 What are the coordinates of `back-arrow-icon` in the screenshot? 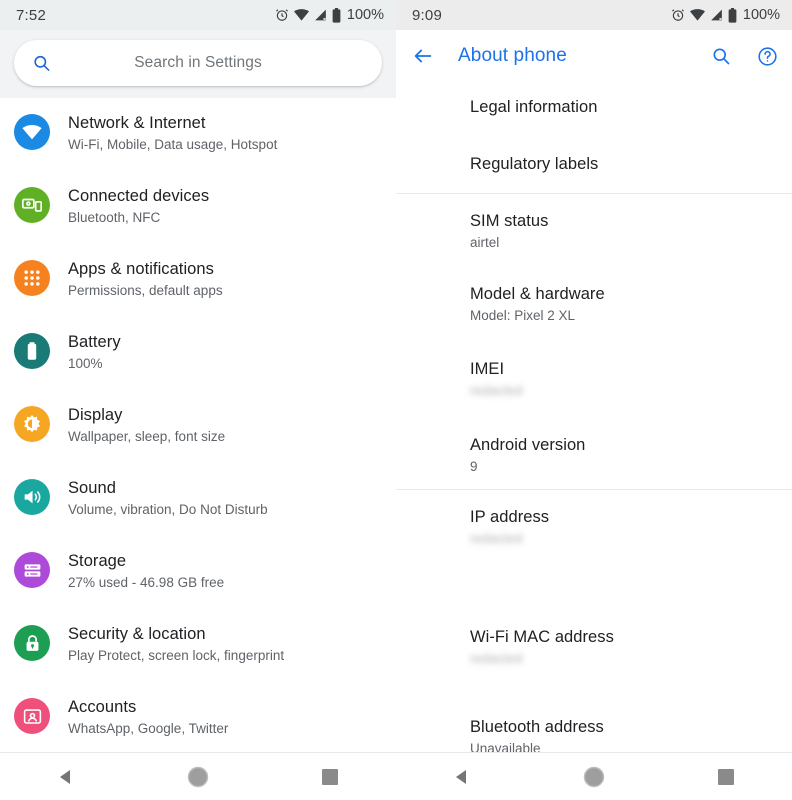 It's located at (423, 56).